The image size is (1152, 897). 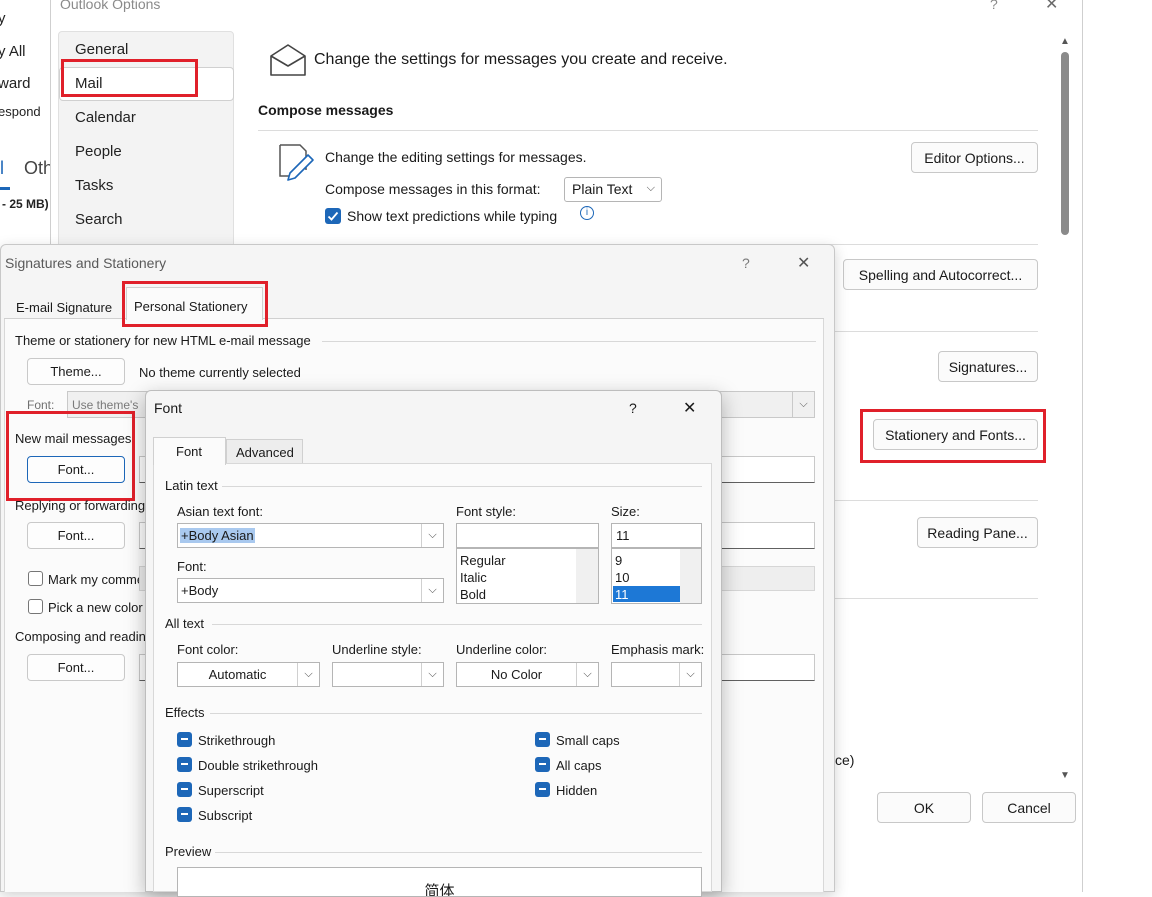 What do you see at coordinates (184, 764) in the screenshot?
I see `double-strikethrough-checkbox` at bounding box center [184, 764].